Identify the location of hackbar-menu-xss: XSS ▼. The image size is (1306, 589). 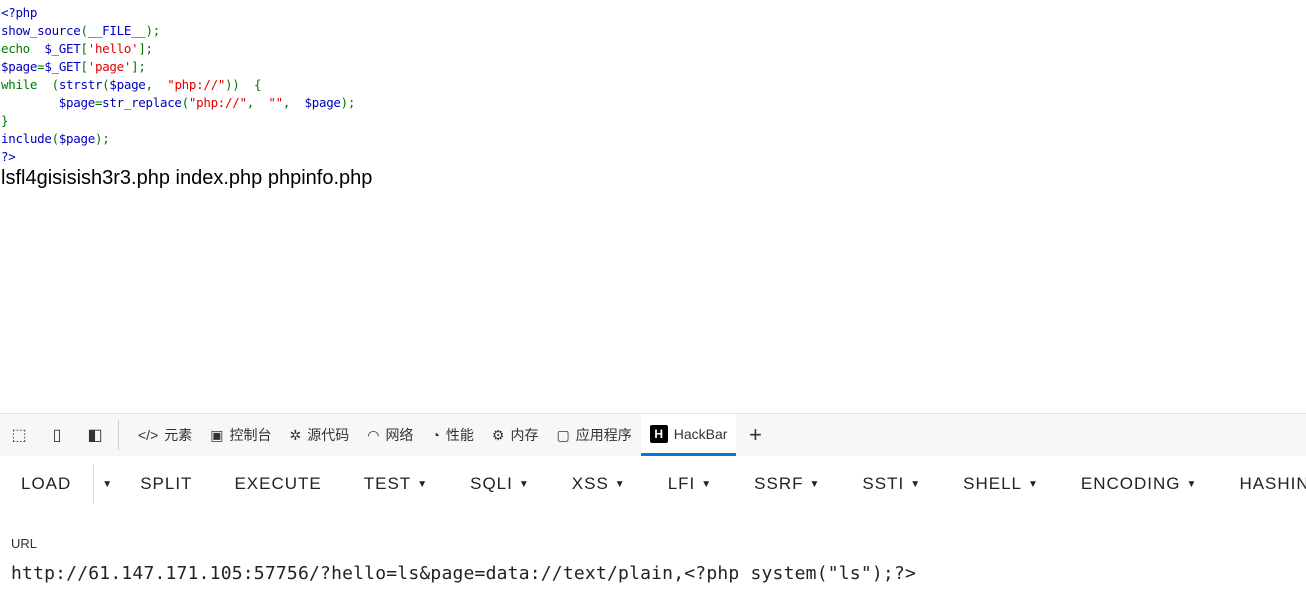
(599, 484).